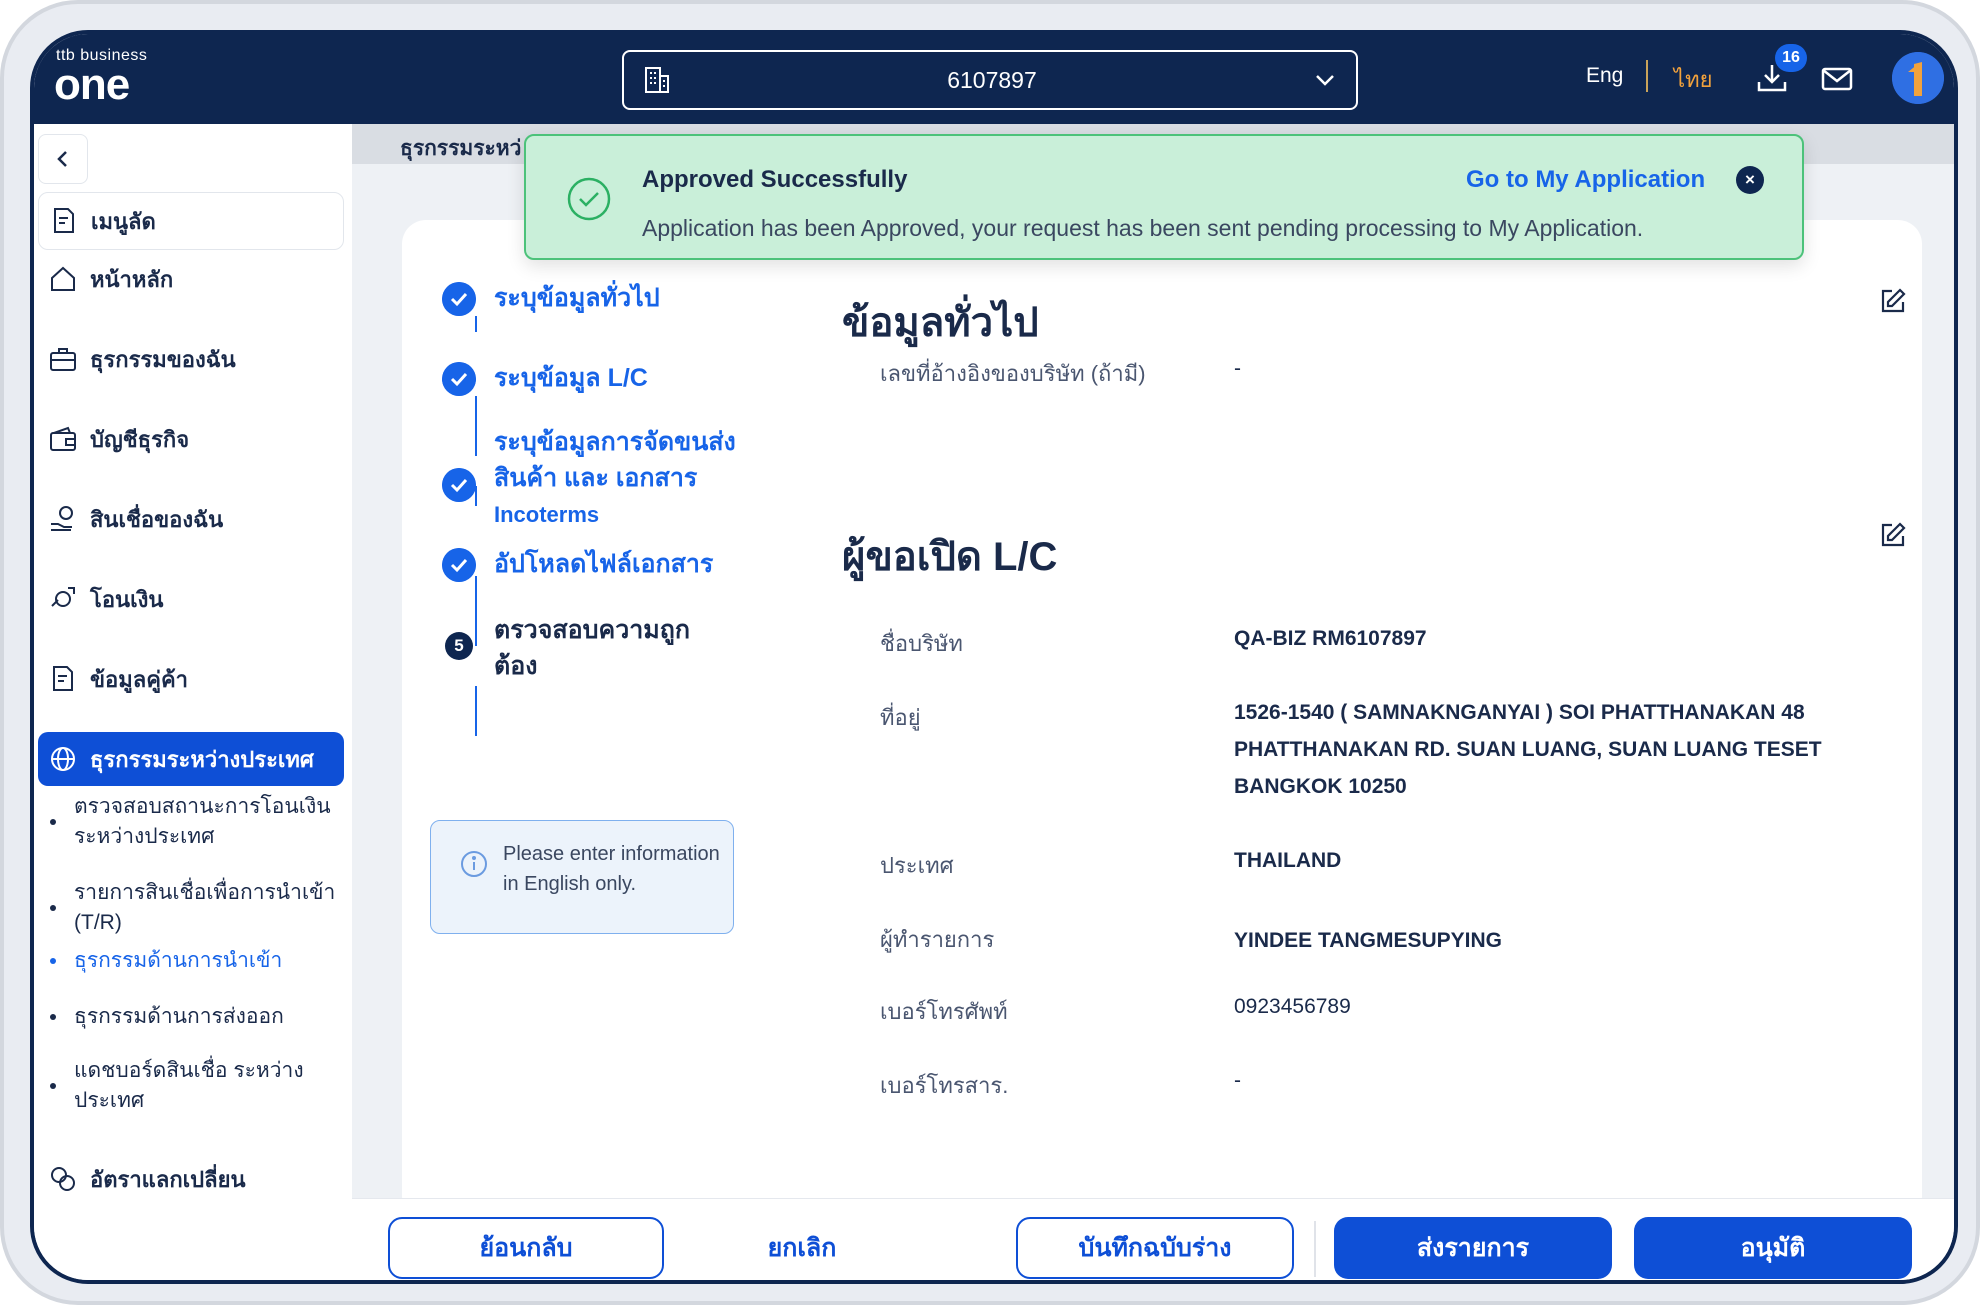 Image resolution: width=1980 pixels, height=1305 pixels. What do you see at coordinates (592, 648) in the screenshot?
I see `step-label: ตรวจสอบความถูกต้อง` at bounding box center [592, 648].